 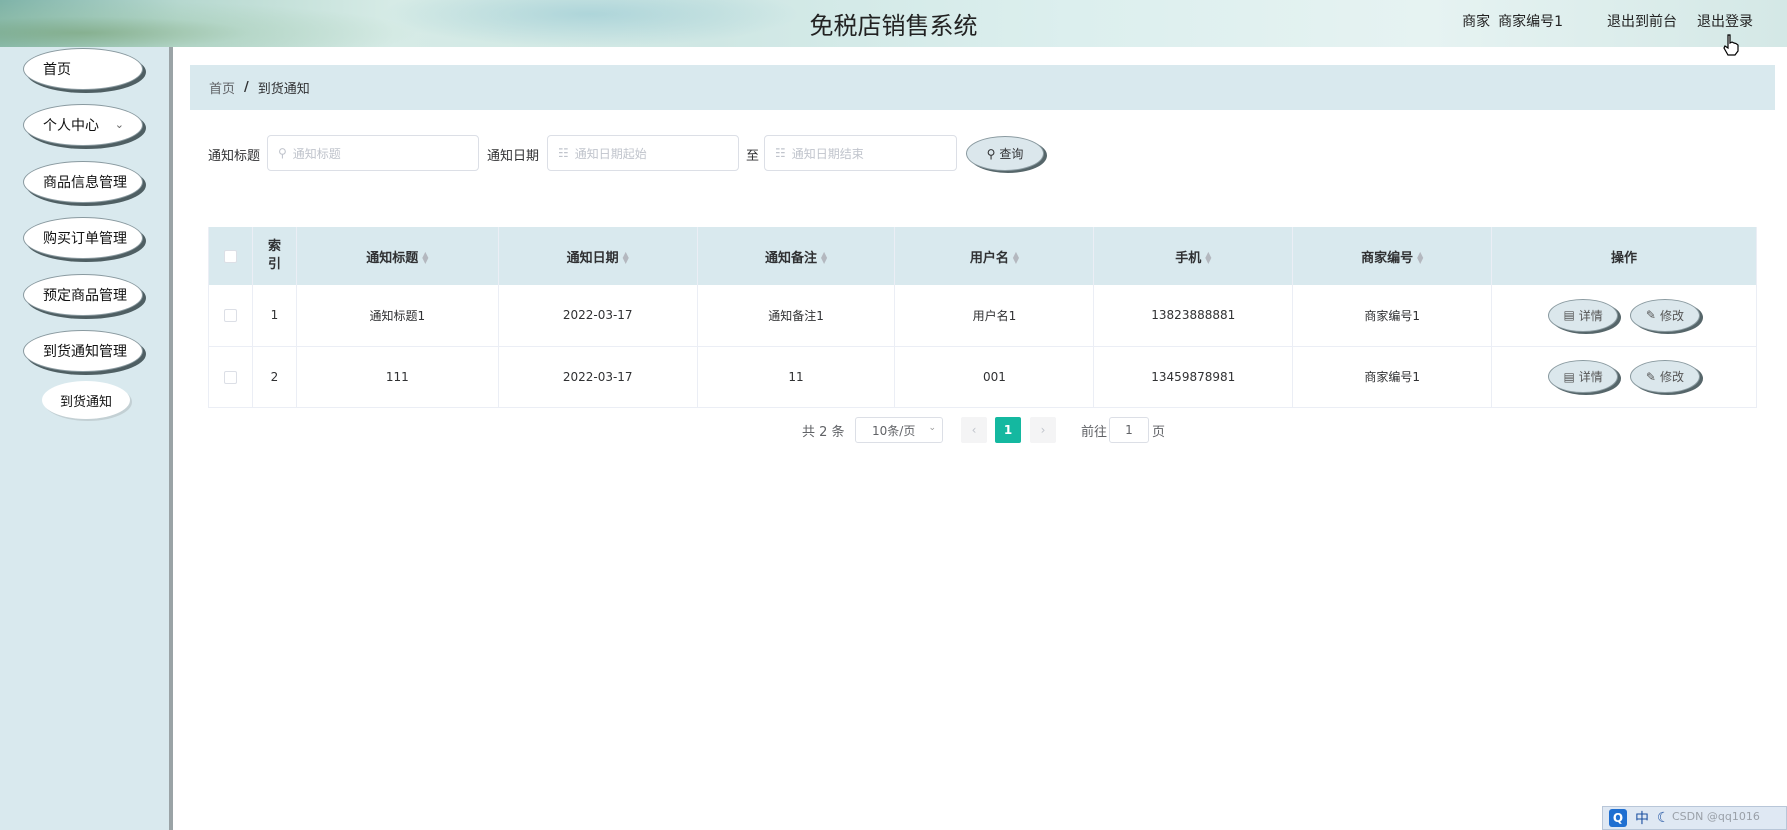 I want to click on select-all-cell, so click(x=230, y=256).